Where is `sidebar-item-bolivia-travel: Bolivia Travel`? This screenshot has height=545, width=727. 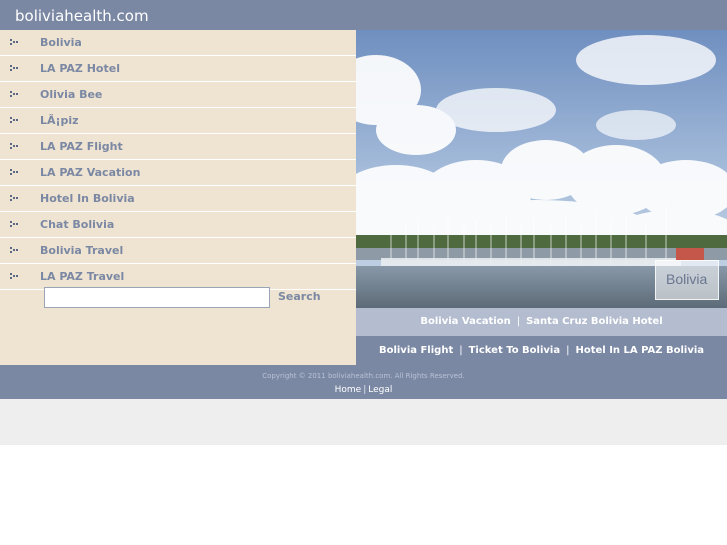
sidebar-item-bolivia-travel: Bolivia Travel is located at coordinates (178, 251).